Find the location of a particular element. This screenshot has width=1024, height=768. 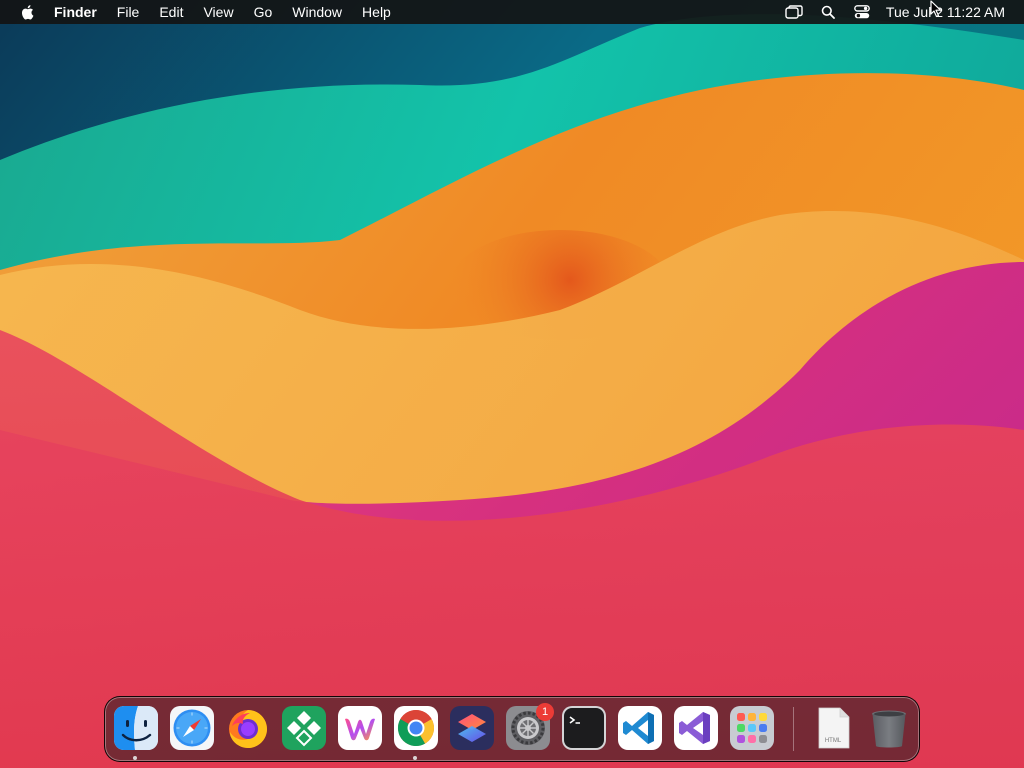

safari-icon is located at coordinates (192, 728).